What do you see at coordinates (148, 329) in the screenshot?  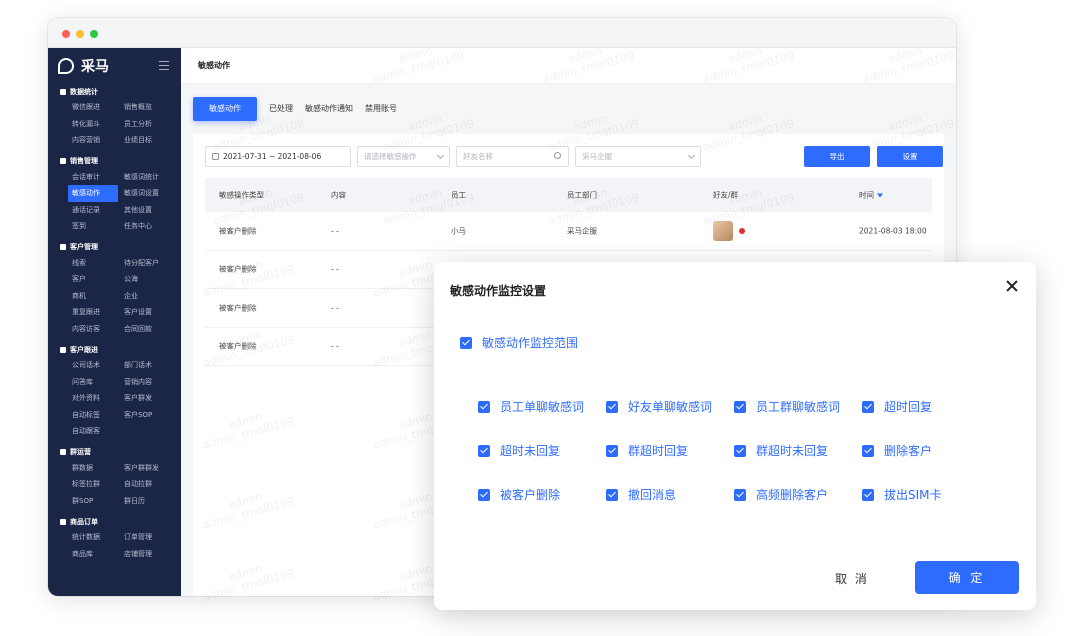 I see `sidebar-item: 合同回款` at bounding box center [148, 329].